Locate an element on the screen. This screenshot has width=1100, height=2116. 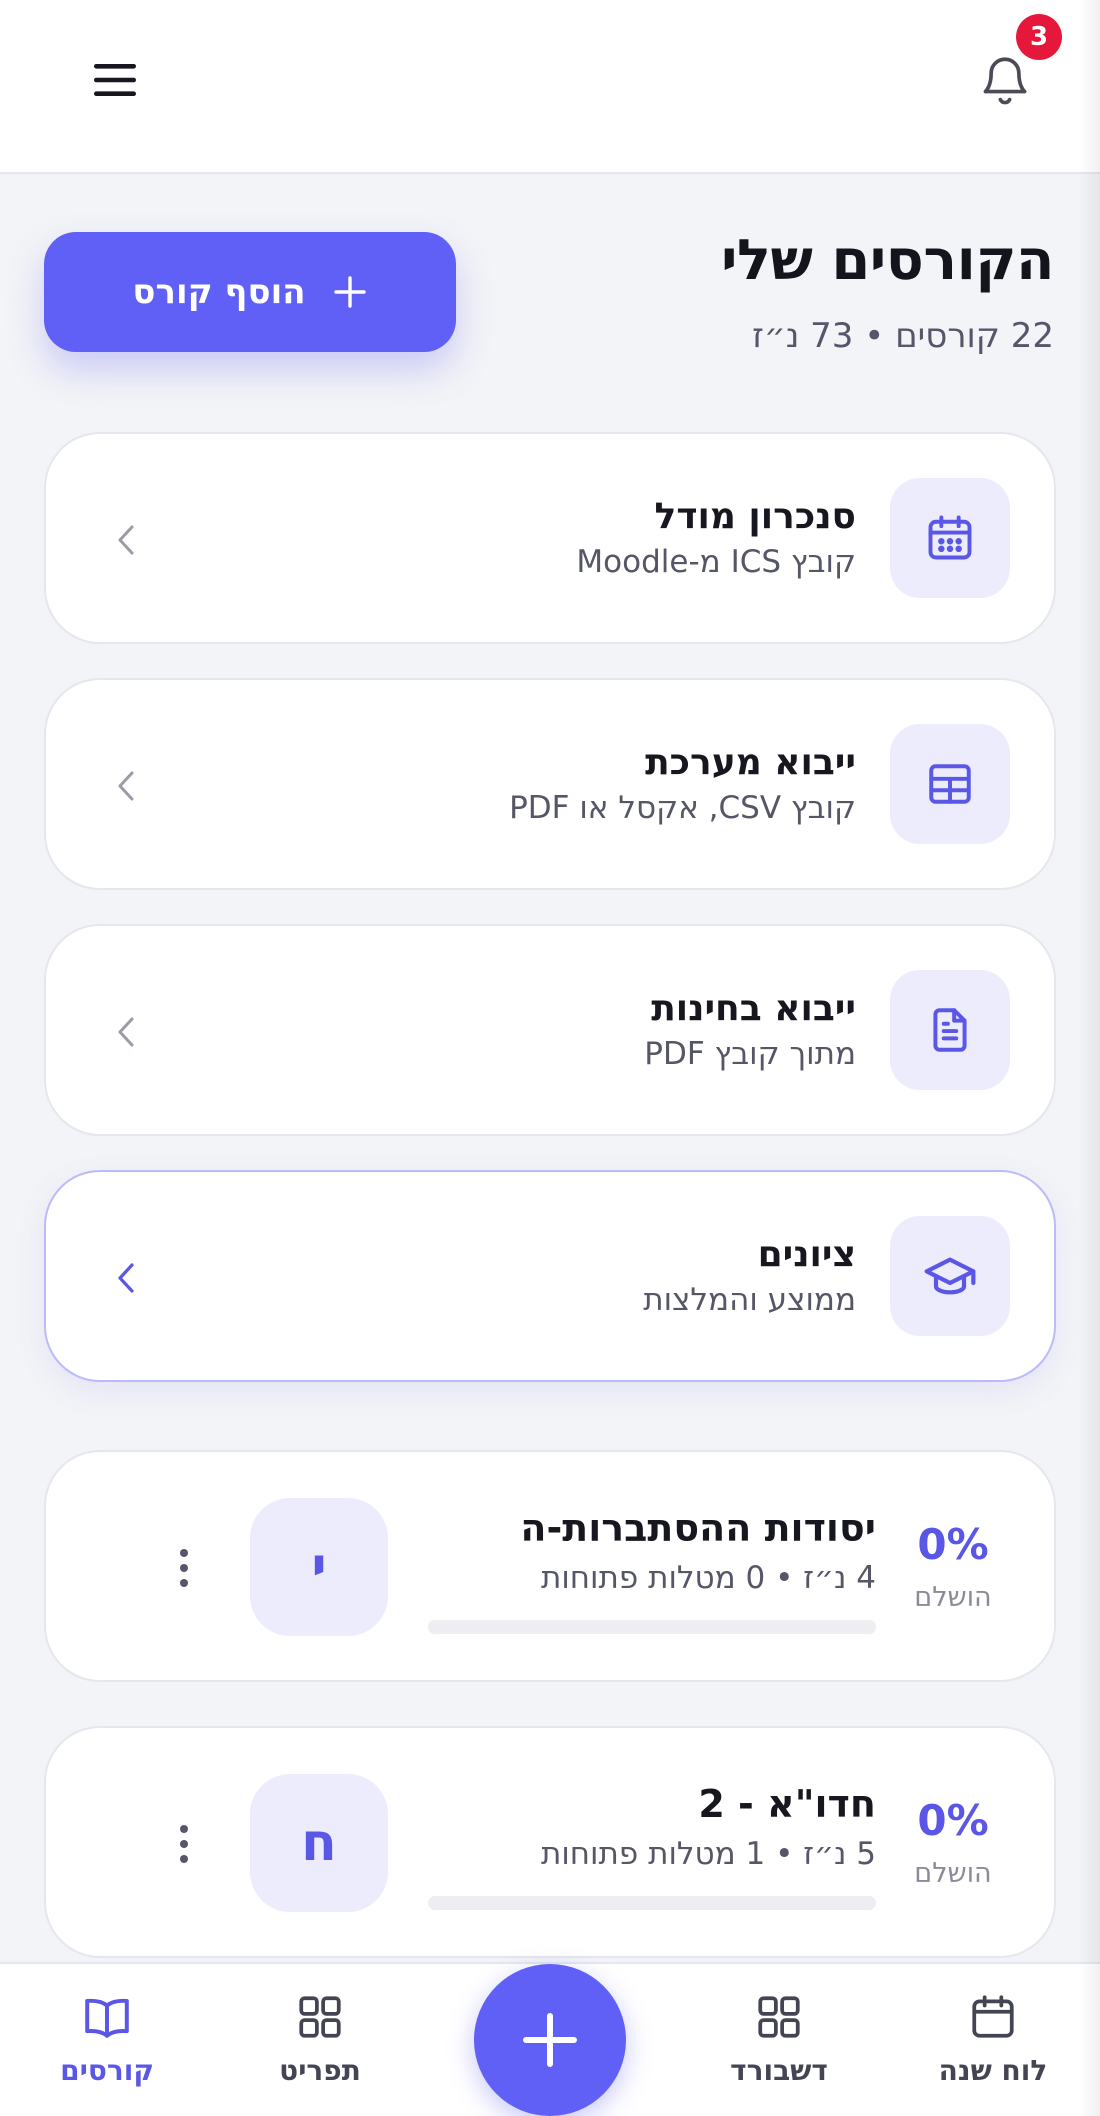
nav-label: דשבורד is located at coordinates (779, 2070).